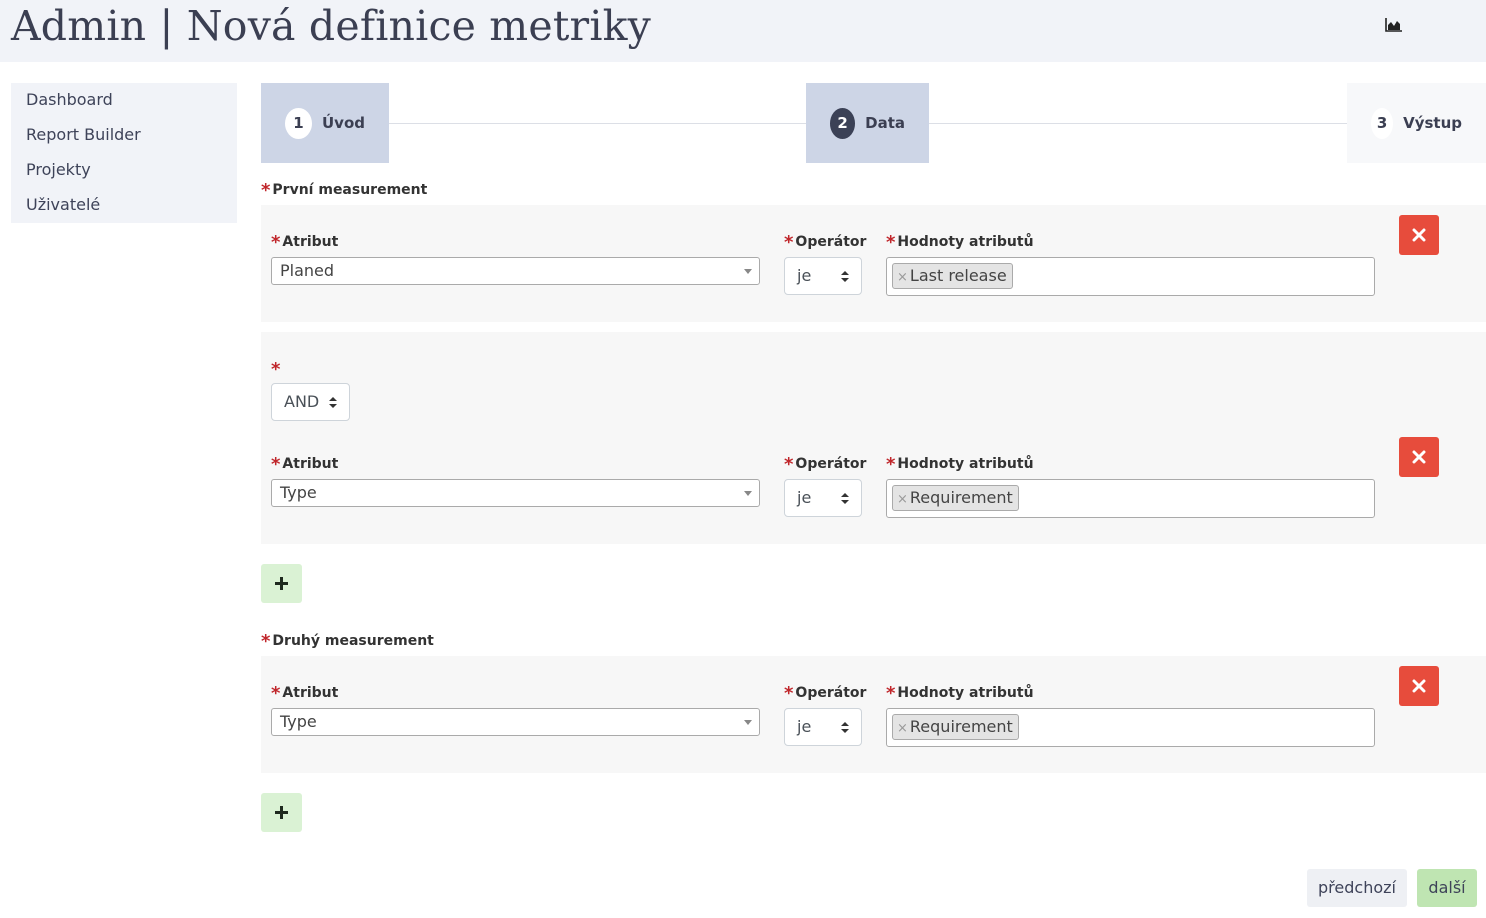 This screenshot has height=918, width=1486. I want to click on step-label: Úvod, so click(343, 123).